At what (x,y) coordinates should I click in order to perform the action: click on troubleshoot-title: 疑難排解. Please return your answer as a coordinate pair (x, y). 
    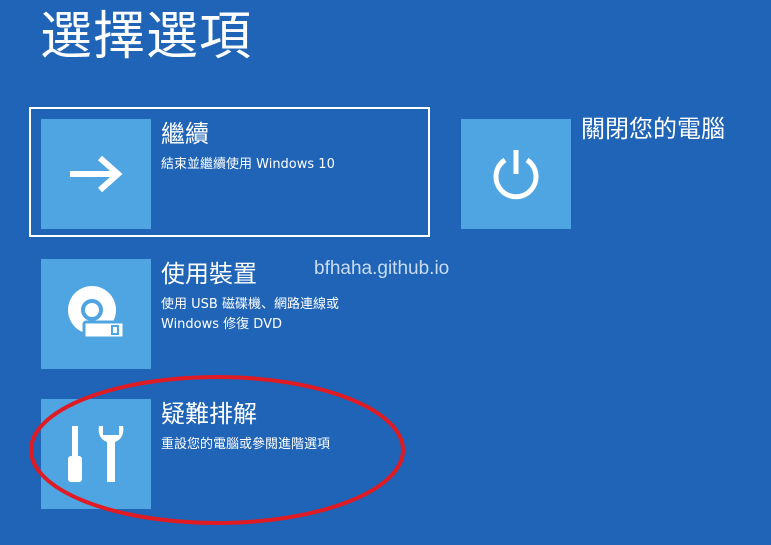
    Looking at the image, I should click on (209, 414).